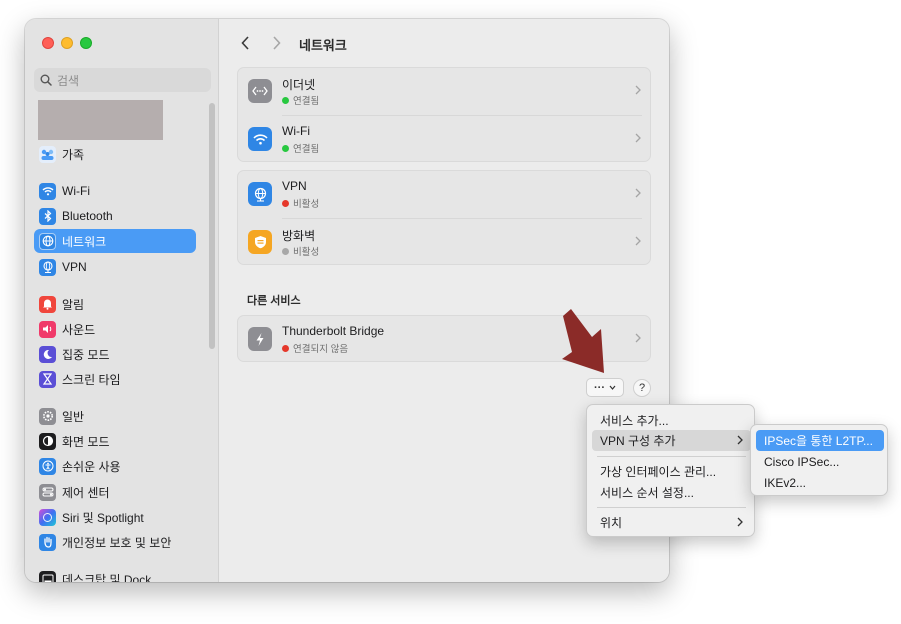 This screenshot has height=624, width=901. I want to click on sidebar-item-label: 사운드, so click(79, 329).